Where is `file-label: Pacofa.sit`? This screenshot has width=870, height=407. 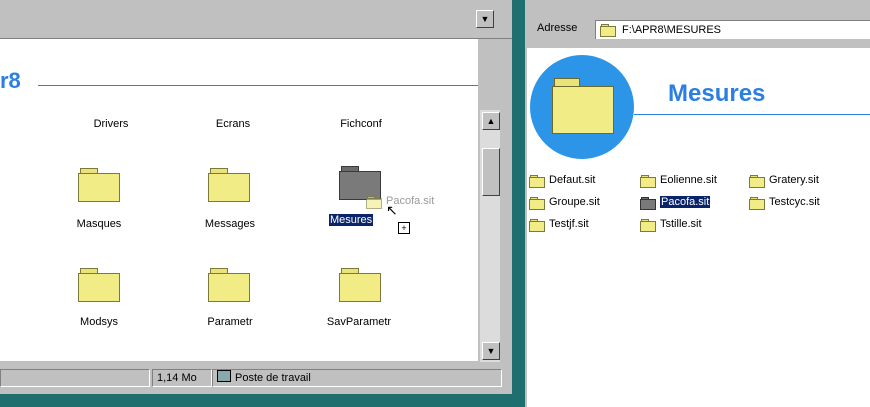 file-label: Pacofa.sit is located at coordinates (685, 202).